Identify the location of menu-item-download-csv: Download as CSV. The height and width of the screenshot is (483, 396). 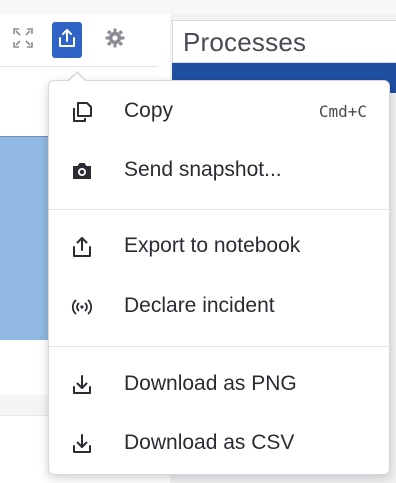
(219, 444).